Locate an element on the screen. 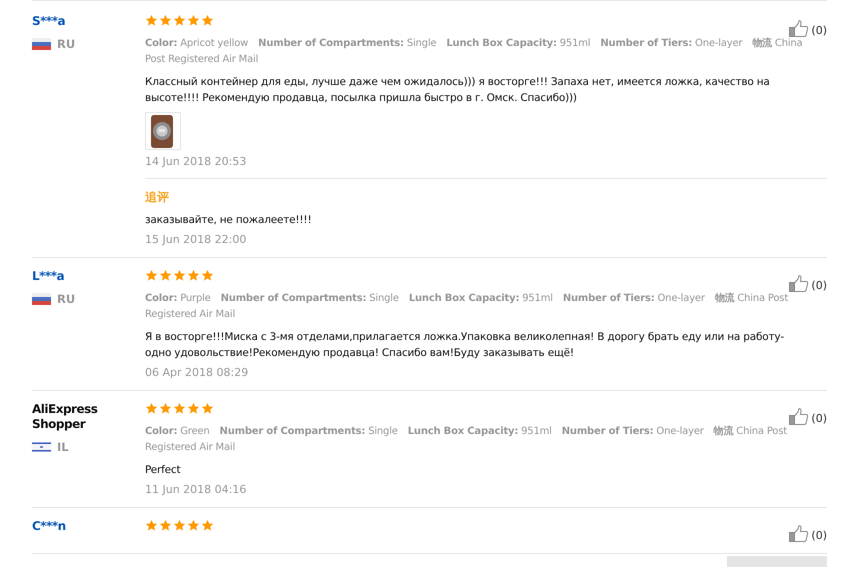  order-attributes: Color: Green Number of Compartments: Single Lunch Box Capacity: 951ml Number of Tiers: One-layer 物流 China Post Registered Air Mail is located at coordinates (466, 439).